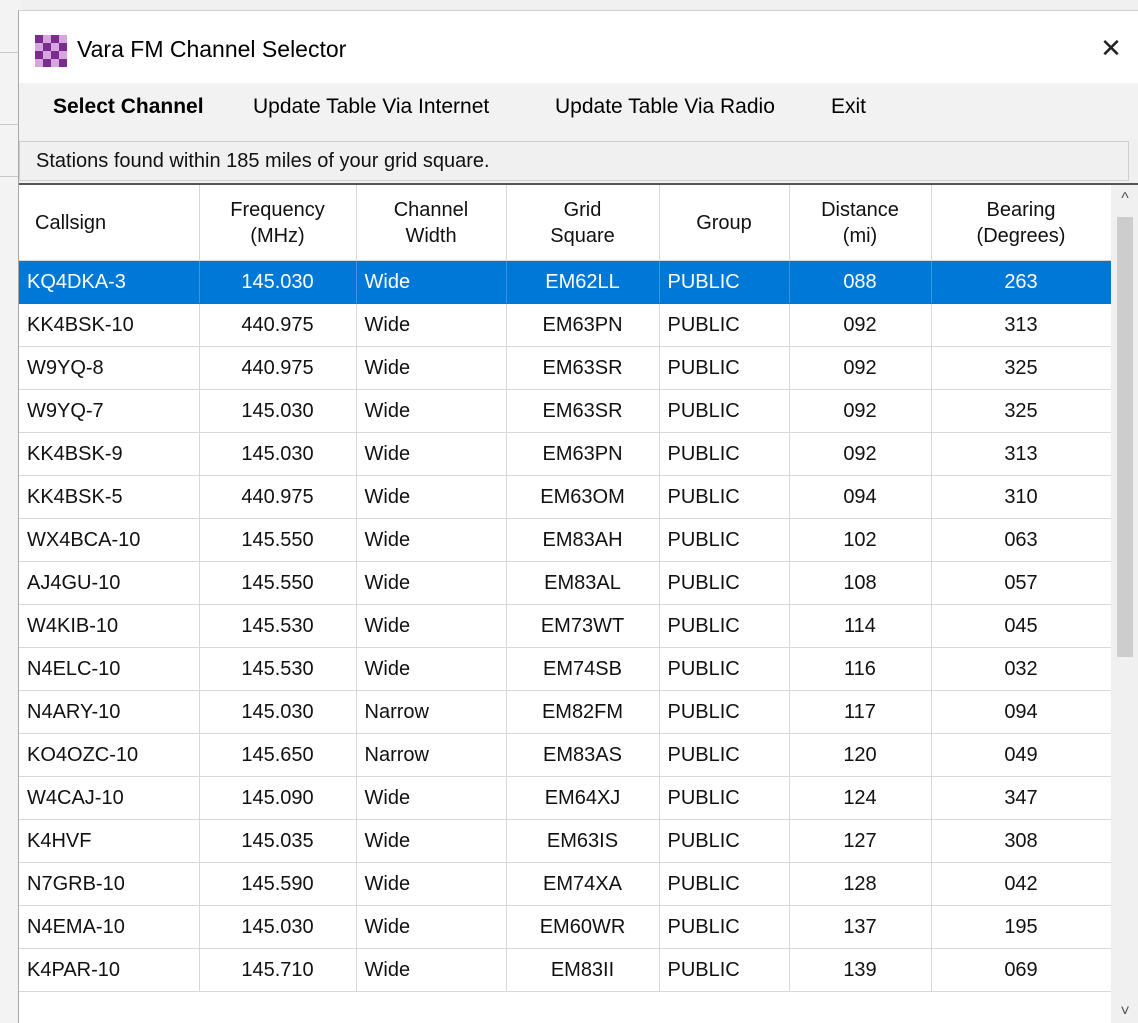 The width and height of the screenshot is (1138, 1023). What do you see at coordinates (278, 841) in the screenshot?
I see `cell-frequency: 145.035` at bounding box center [278, 841].